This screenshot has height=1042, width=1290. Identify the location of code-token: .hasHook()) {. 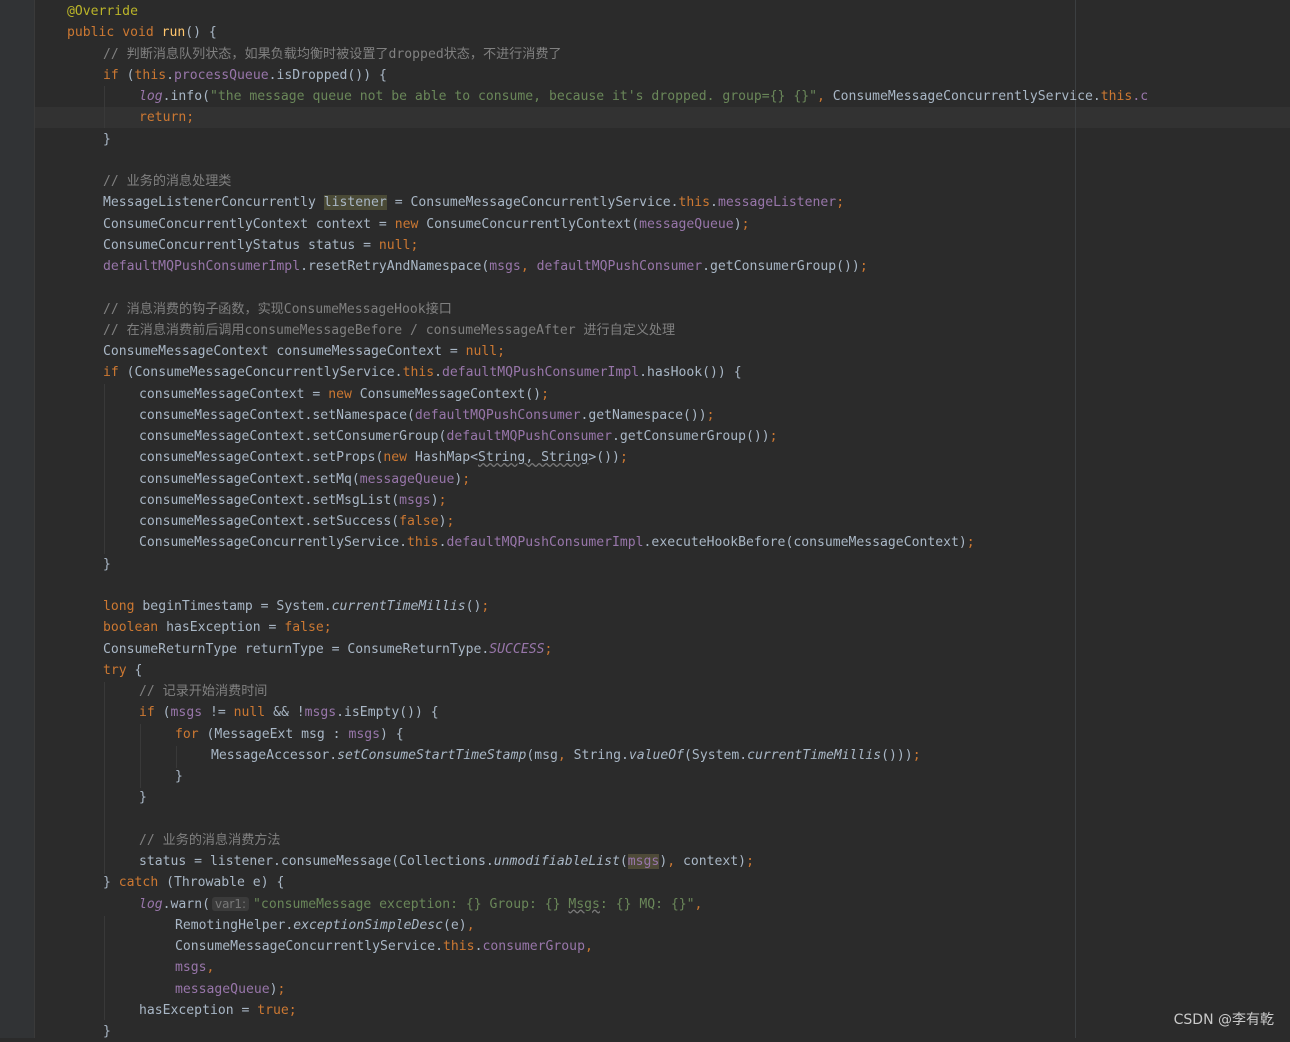
(690, 373).